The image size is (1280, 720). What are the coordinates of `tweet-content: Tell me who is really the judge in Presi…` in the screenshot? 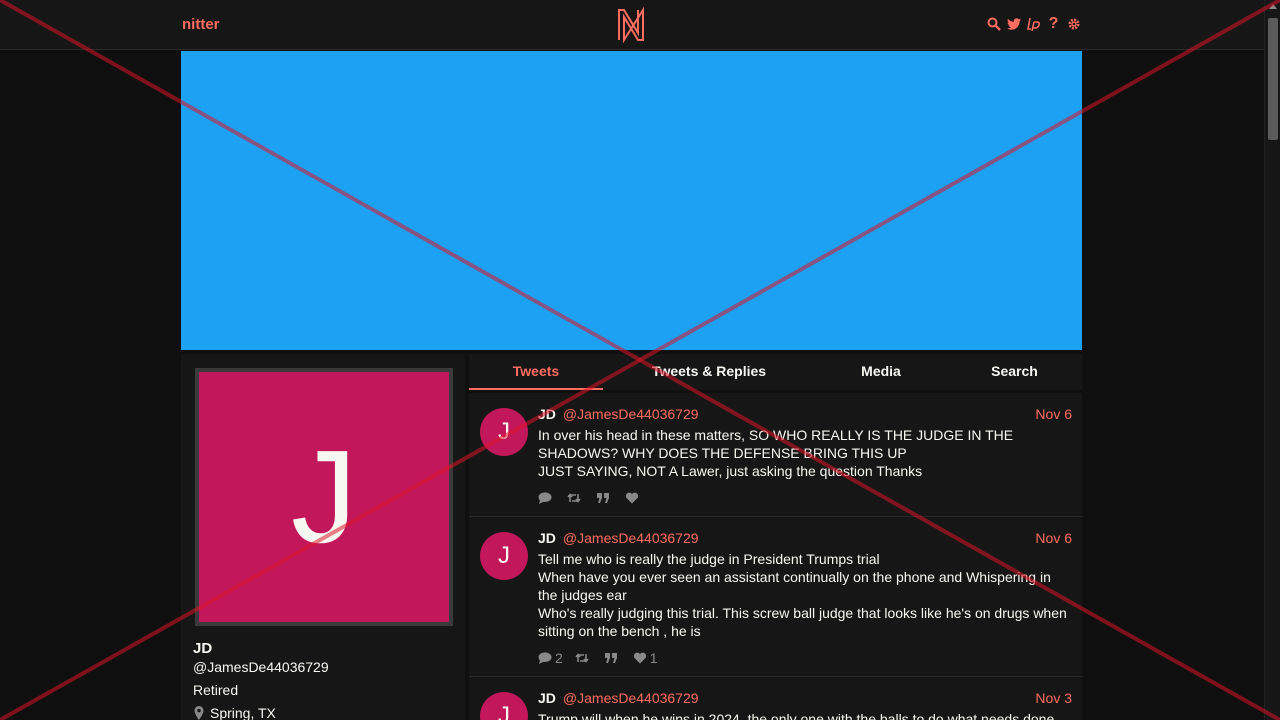 It's located at (802, 595).